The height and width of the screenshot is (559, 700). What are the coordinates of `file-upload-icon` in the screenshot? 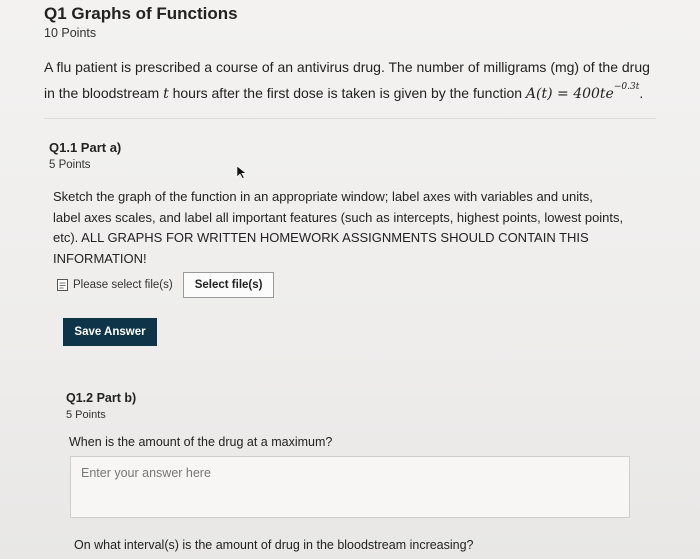 It's located at (62, 285).